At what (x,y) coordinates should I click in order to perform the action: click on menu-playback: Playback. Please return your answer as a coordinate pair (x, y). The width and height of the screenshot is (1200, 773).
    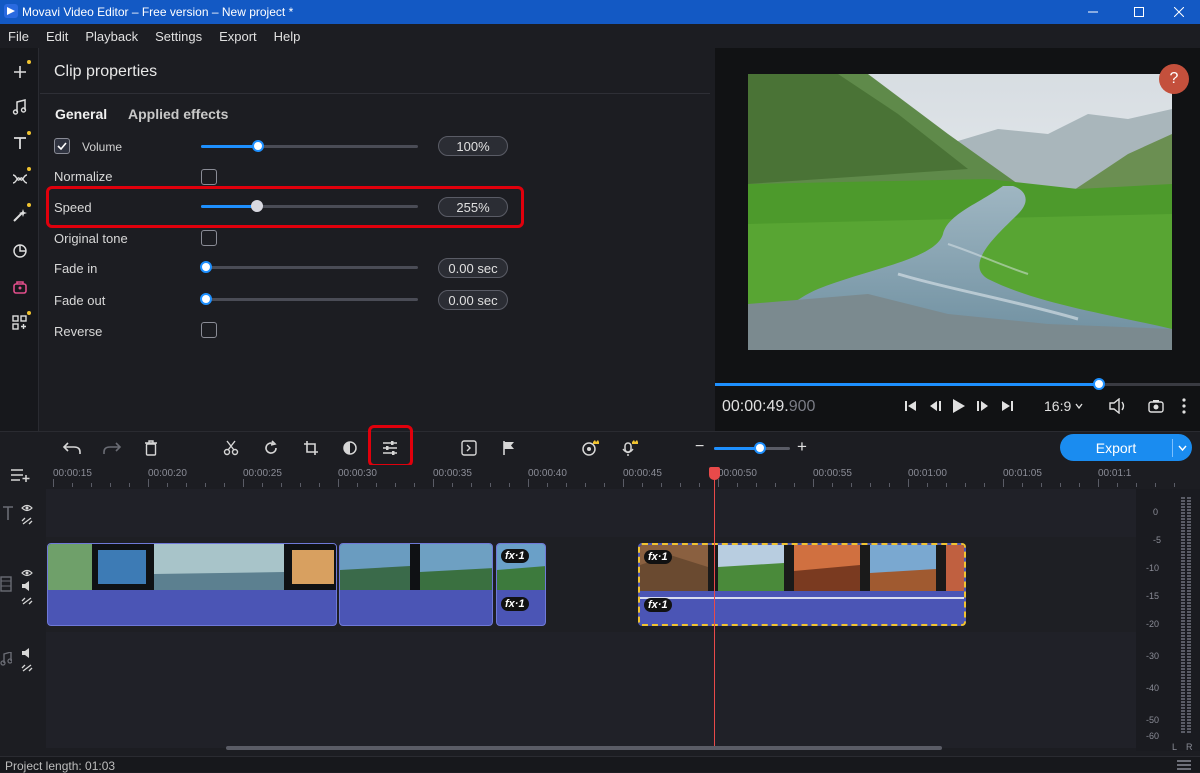
    Looking at the image, I should click on (112, 36).